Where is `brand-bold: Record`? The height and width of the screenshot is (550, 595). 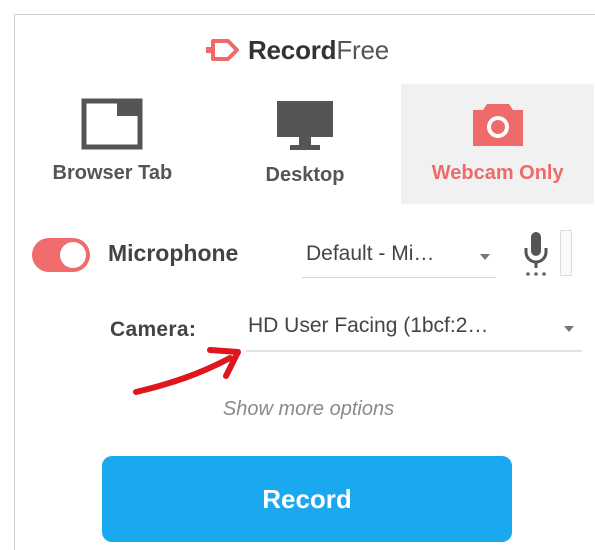 brand-bold: Record is located at coordinates (292, 49).